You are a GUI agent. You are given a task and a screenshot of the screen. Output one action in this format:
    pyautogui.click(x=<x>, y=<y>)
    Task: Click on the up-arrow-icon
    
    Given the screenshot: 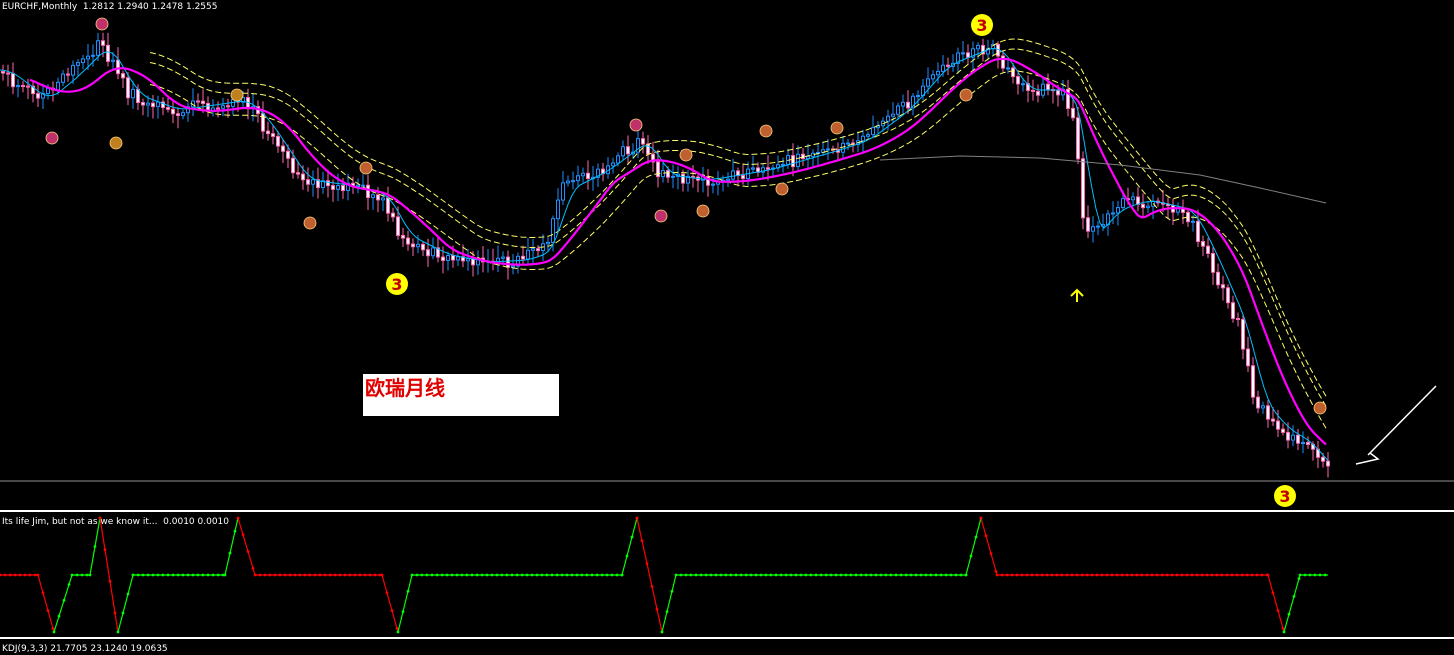 What is the action you would take?
    pyautogui.click(x=1077, y=295)
    